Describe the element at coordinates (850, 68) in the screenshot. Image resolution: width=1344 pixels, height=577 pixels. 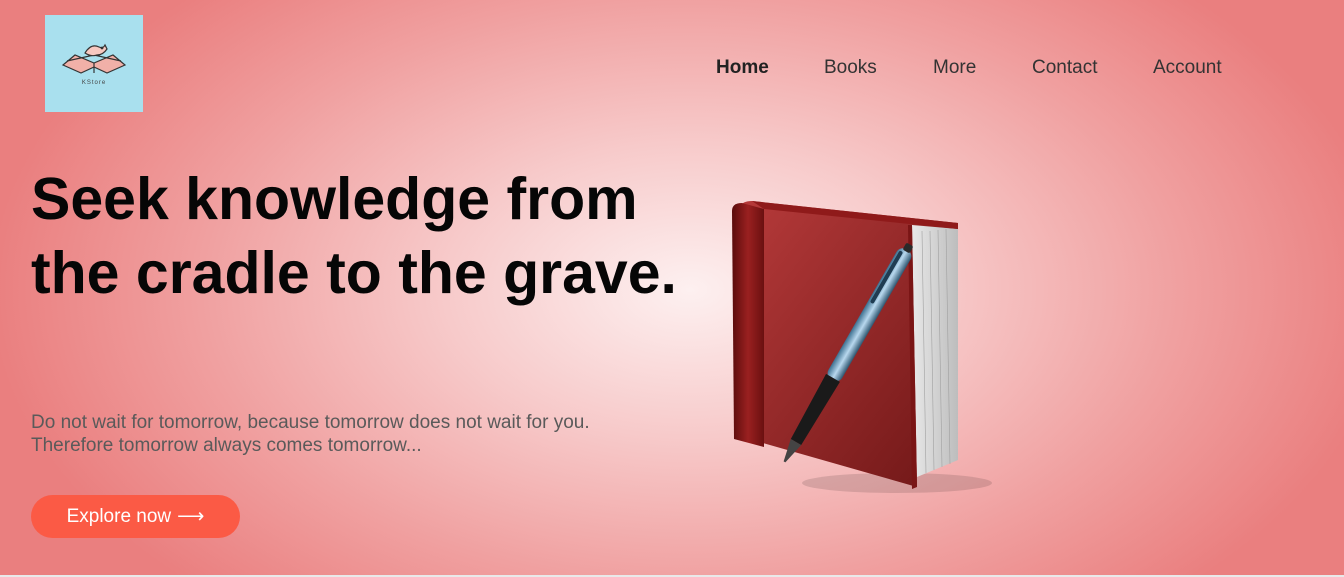
I see `nav-books: Books` at that location.